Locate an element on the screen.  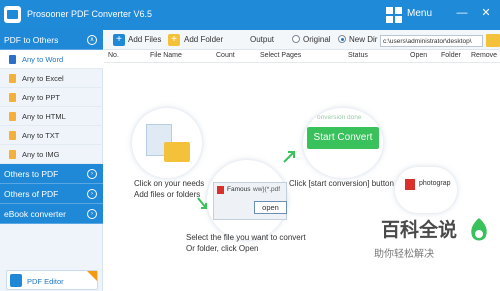
menu-grid-icon is located at coordinates (394, 15).